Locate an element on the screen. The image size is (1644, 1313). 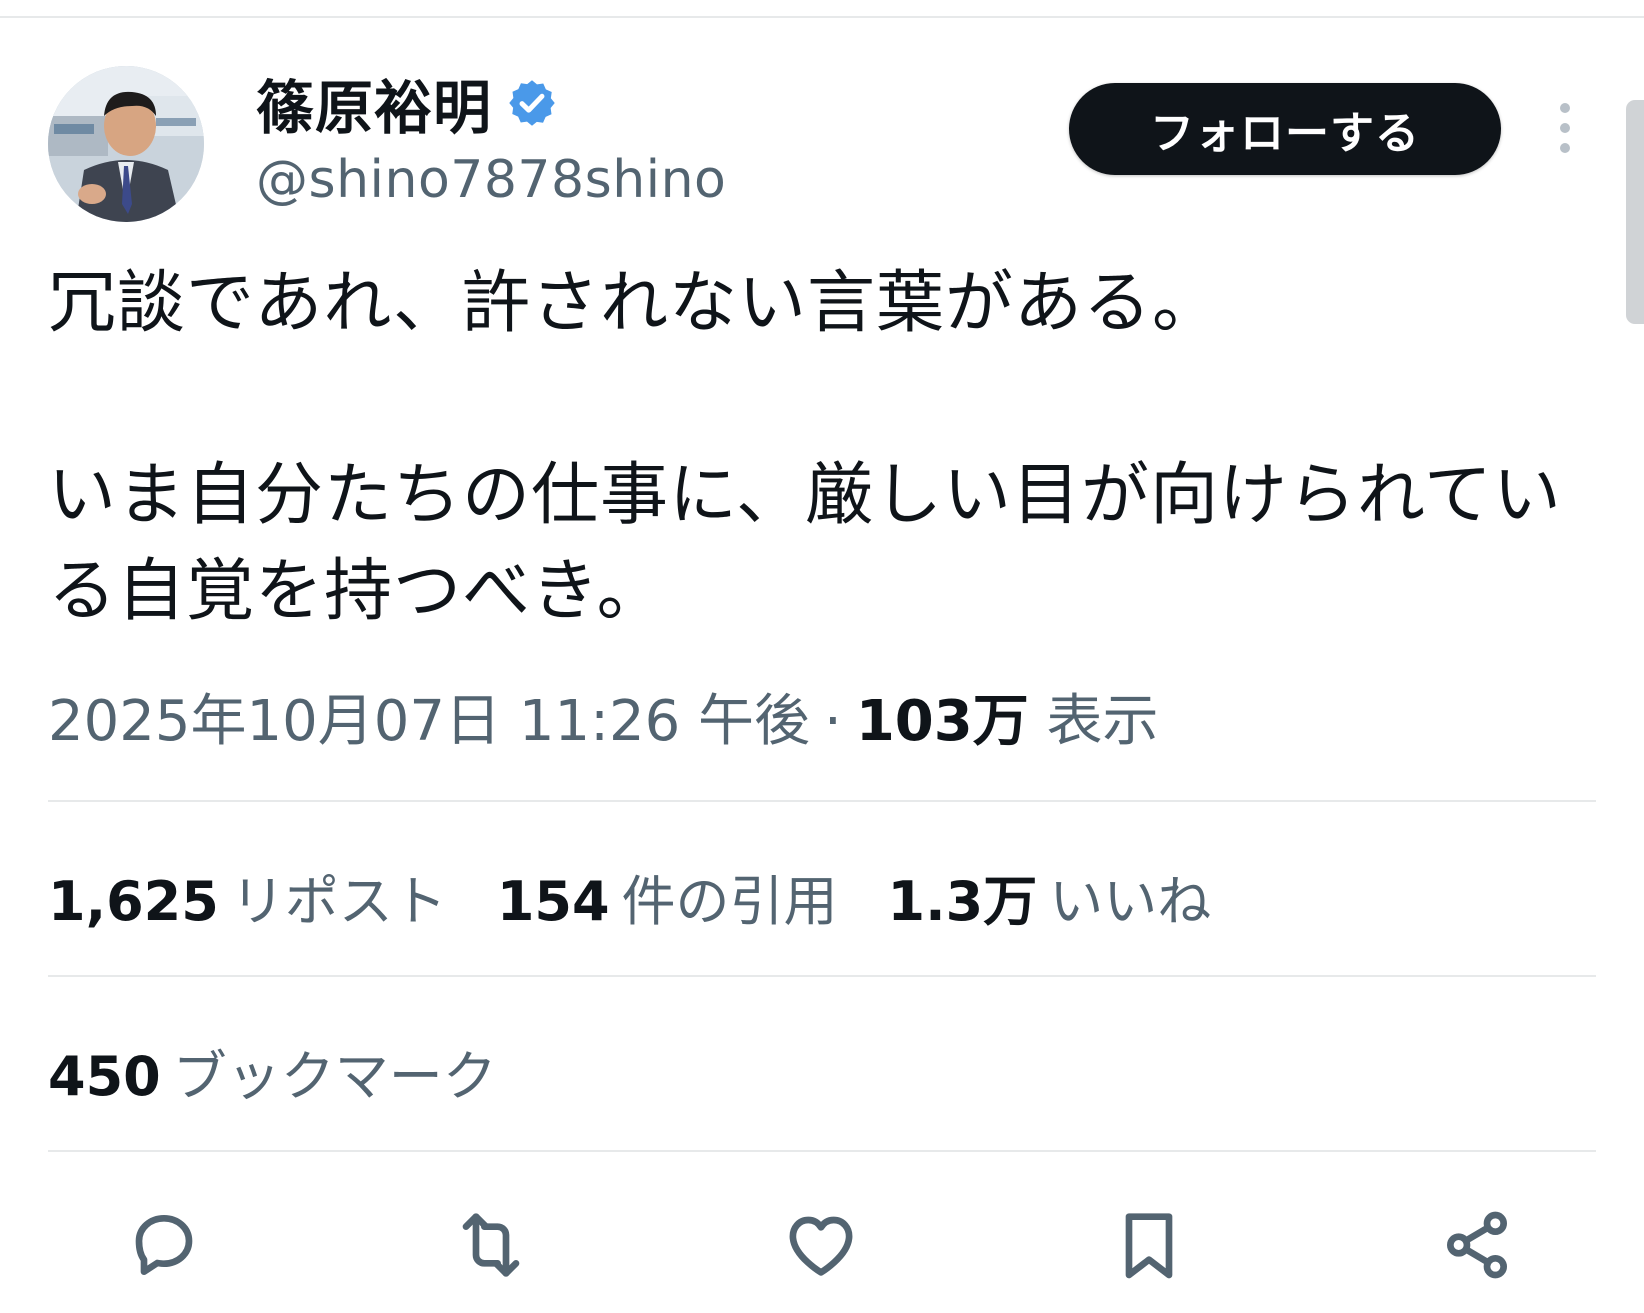
engagement-stats: 1,625 リポスト 154 件の引用 1.3万 いいね is located at coordinates (629, 896).